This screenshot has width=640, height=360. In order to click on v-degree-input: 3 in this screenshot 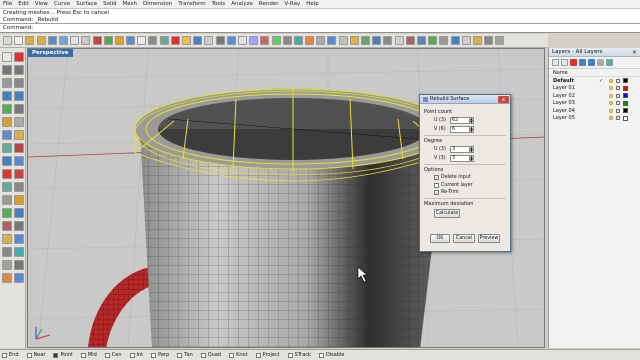, I will do `click(460, 158)`.